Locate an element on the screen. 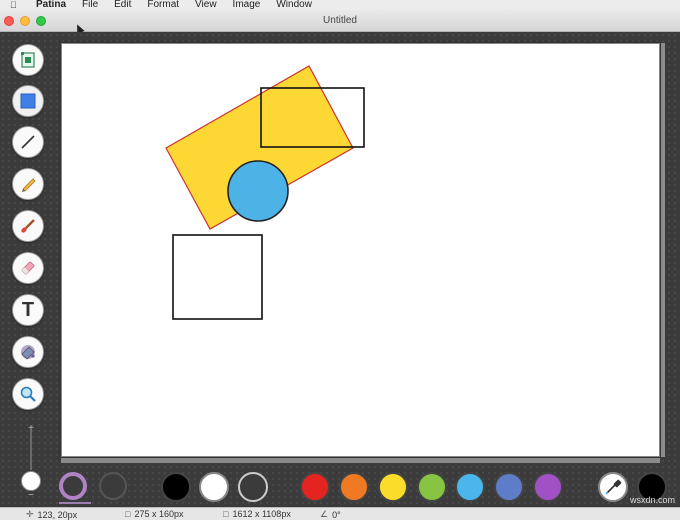  eraser-icon is located at coordinates (28, 268).